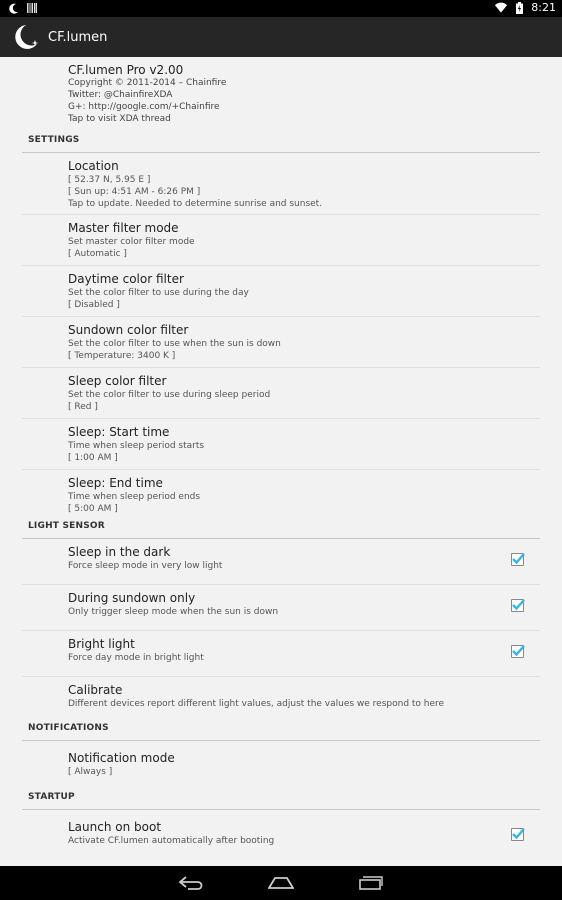 This screenshot has width=562, height=900. Describe the element at coordinates (78, 37) in the screenshot. I see `app-title: CF.lumen` at that location.